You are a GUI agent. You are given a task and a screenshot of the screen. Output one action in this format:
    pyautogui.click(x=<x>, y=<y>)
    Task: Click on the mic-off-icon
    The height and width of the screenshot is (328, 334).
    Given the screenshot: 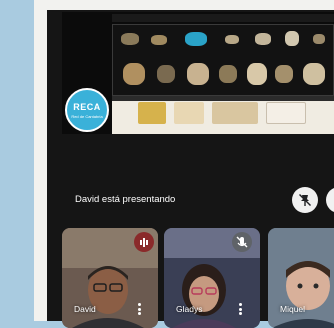 What is the action you would take?
    pyautogui.click(x=242, y=242)
    